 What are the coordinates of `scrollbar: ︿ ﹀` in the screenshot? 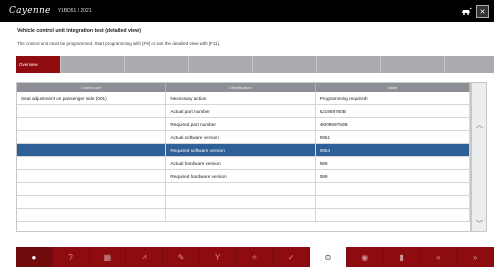 It's located at (479, 157).